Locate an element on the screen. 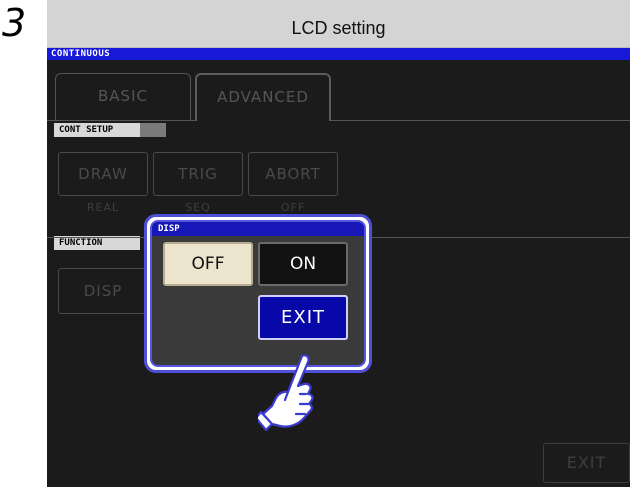 The width and height of the screenshot is (630, 487). function-label: FUNCTION is located at coordinates (97, 243).